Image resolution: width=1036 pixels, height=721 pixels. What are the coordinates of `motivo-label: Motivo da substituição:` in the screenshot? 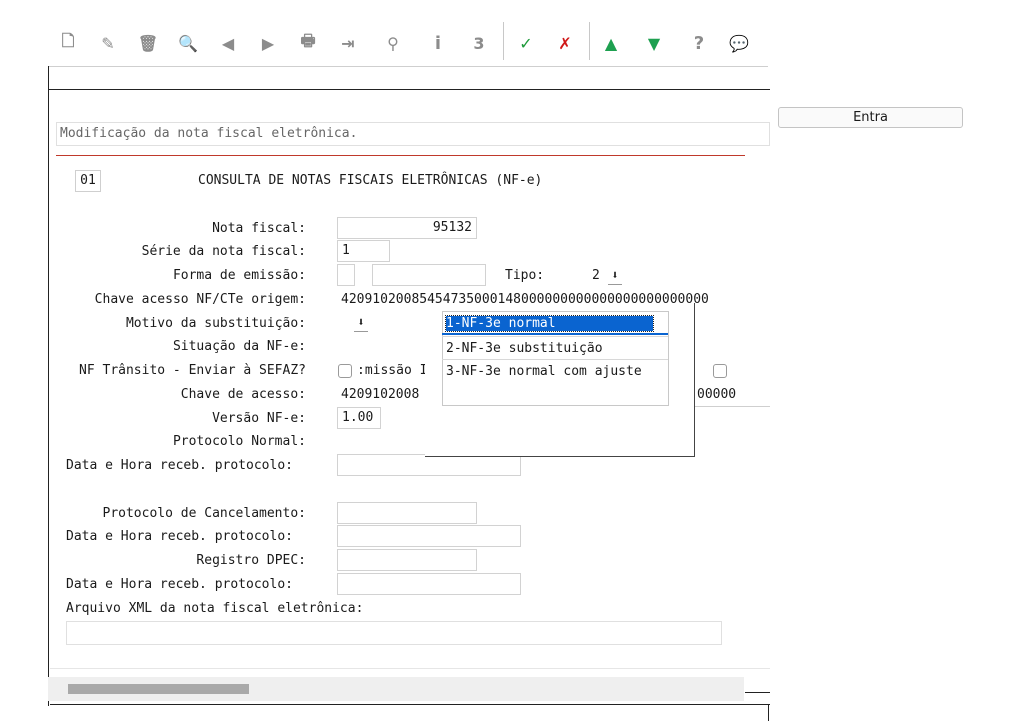 It's located at (215, 323).